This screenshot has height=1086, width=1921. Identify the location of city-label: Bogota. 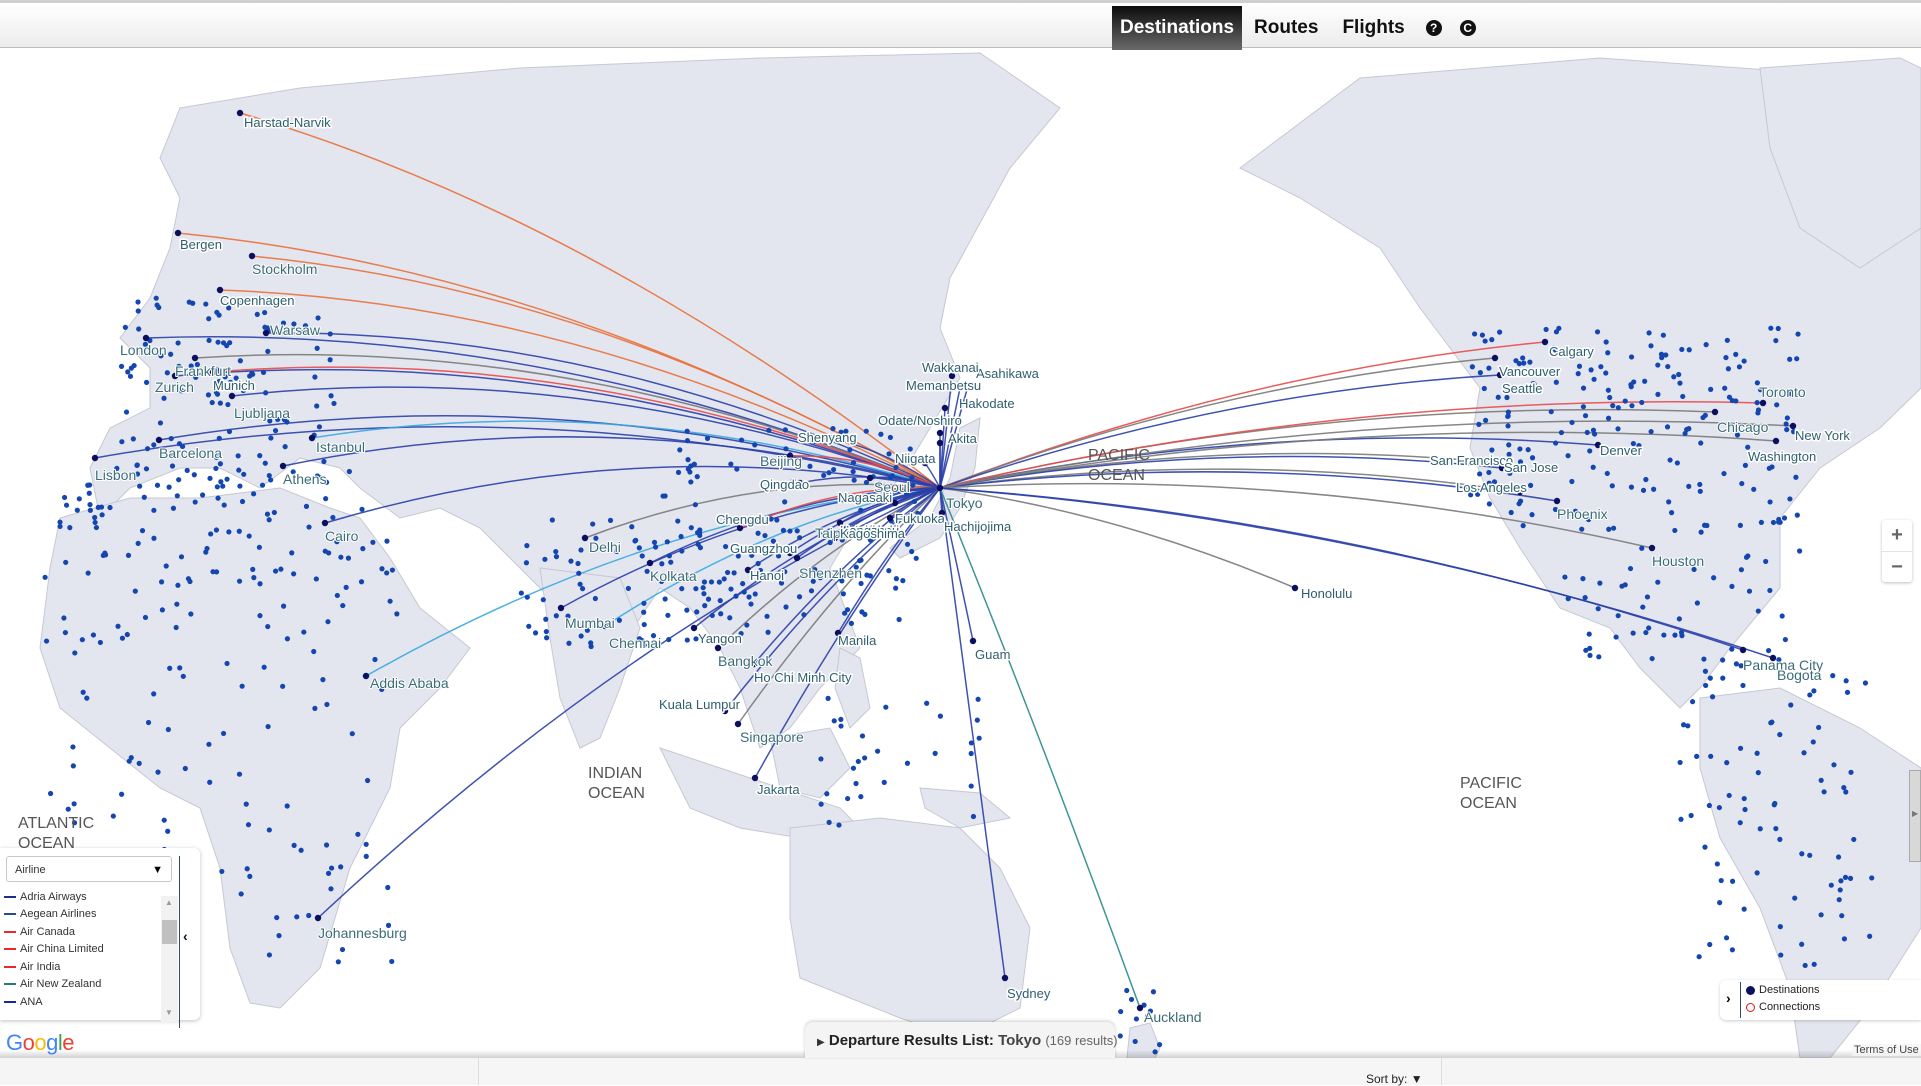
(1799, 675).